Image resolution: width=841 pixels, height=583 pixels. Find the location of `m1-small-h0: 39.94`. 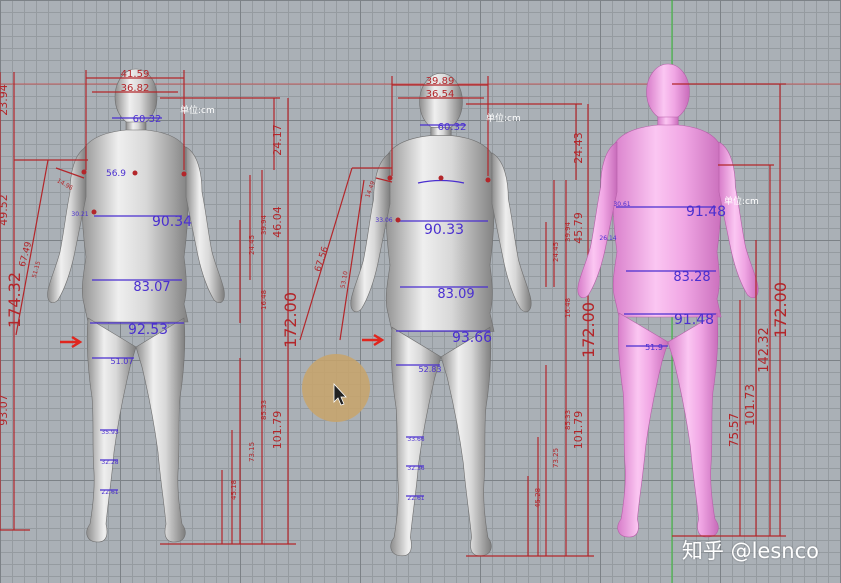

m1-small-h0: 39.94 is located at coordinates (264, 224).